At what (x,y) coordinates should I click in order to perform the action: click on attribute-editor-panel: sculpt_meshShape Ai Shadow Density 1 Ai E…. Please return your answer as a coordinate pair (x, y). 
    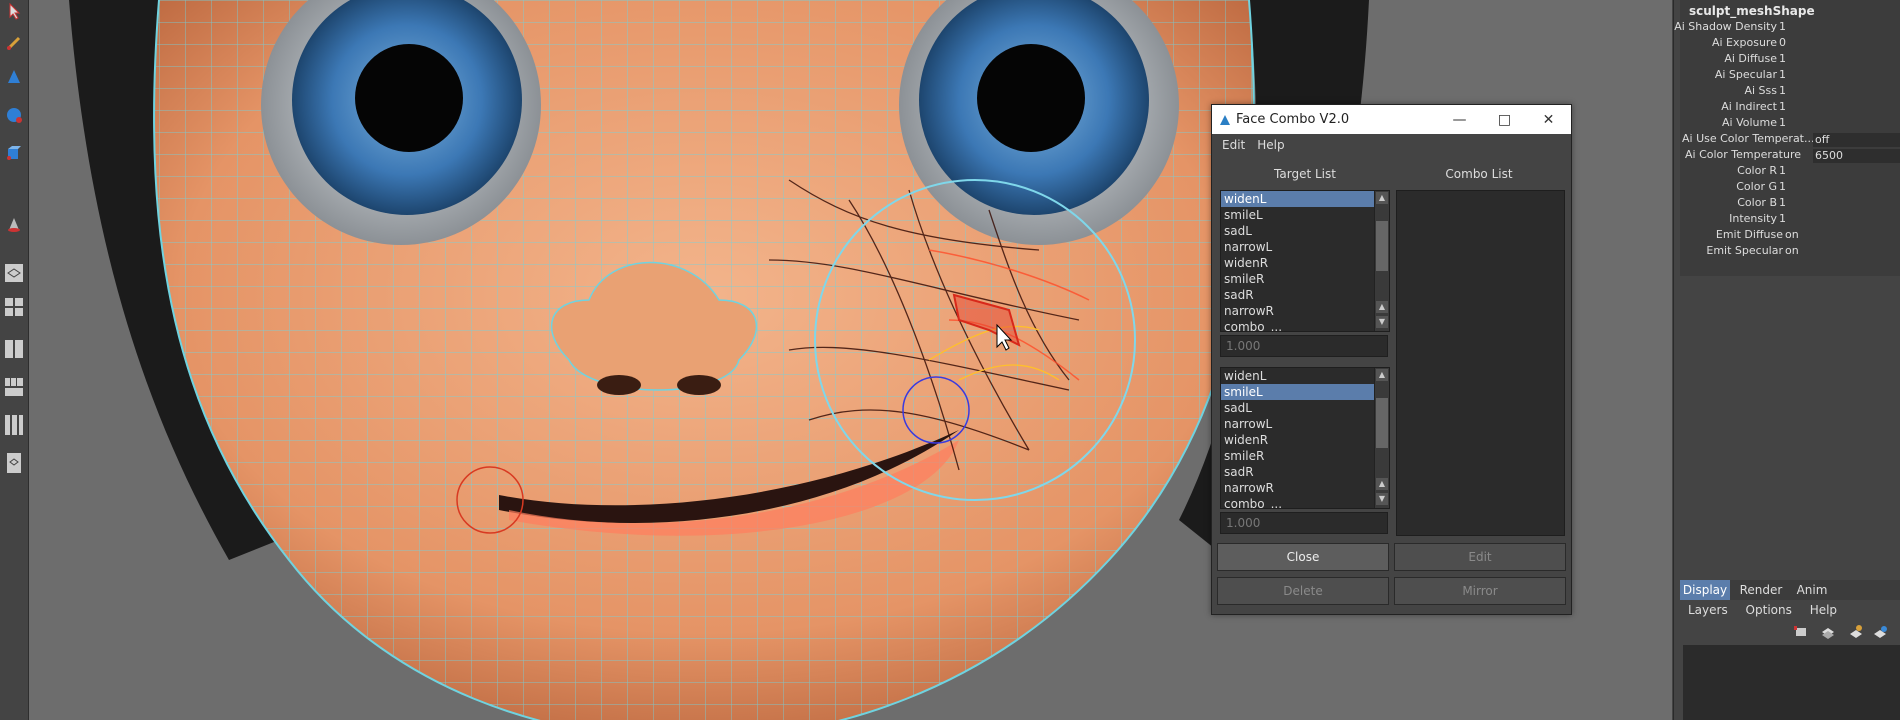
    Looking at the image, I should click on (1786, 360).